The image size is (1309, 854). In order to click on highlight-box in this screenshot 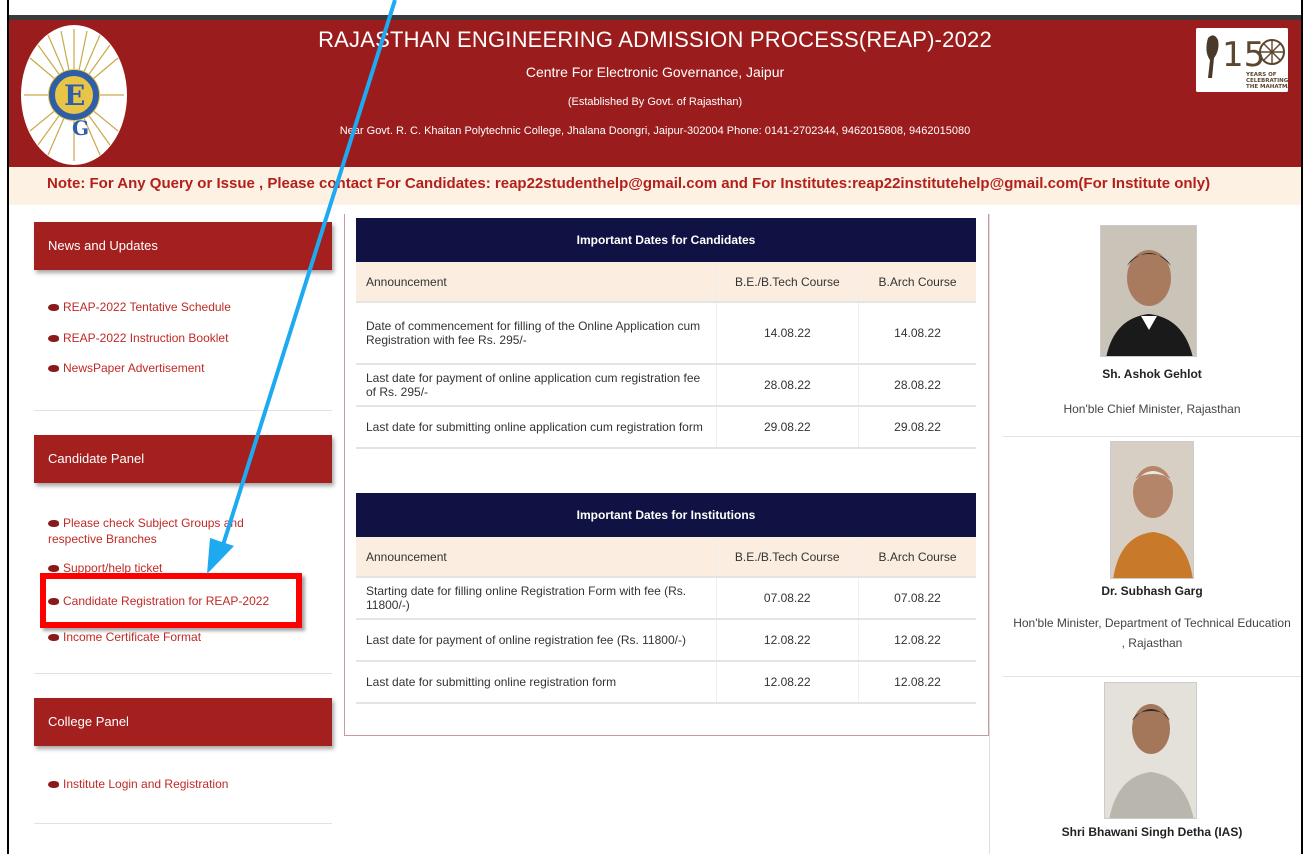, I will do `click(171, 600)`.